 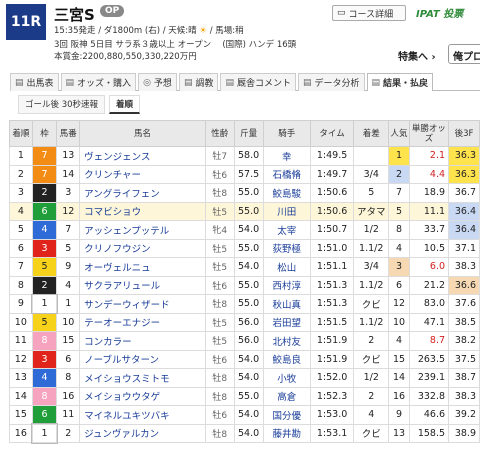 I want to click on jockey-link: 秋山真, so click(x=286, y=304).